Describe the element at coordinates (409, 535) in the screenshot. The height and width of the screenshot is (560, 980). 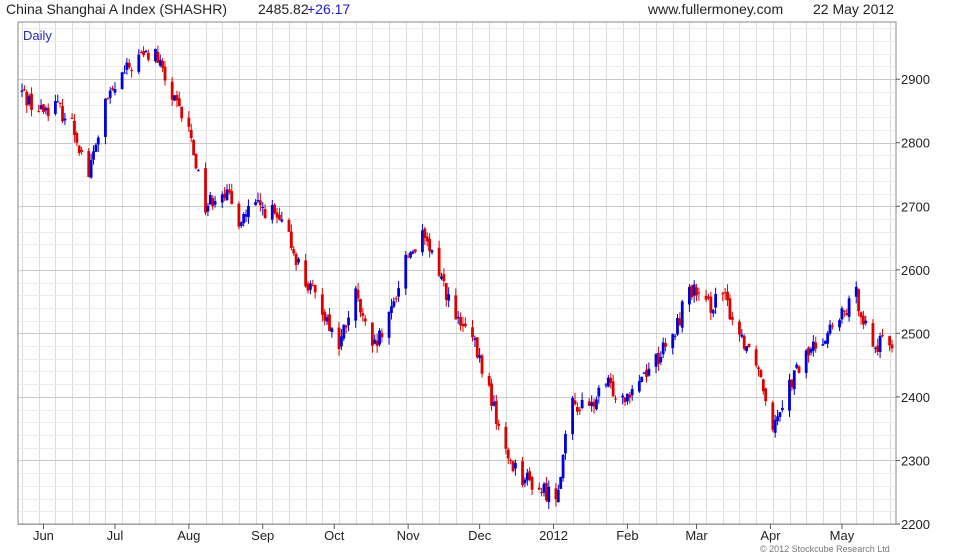
I see `x-tick-label: Nov` at that location.